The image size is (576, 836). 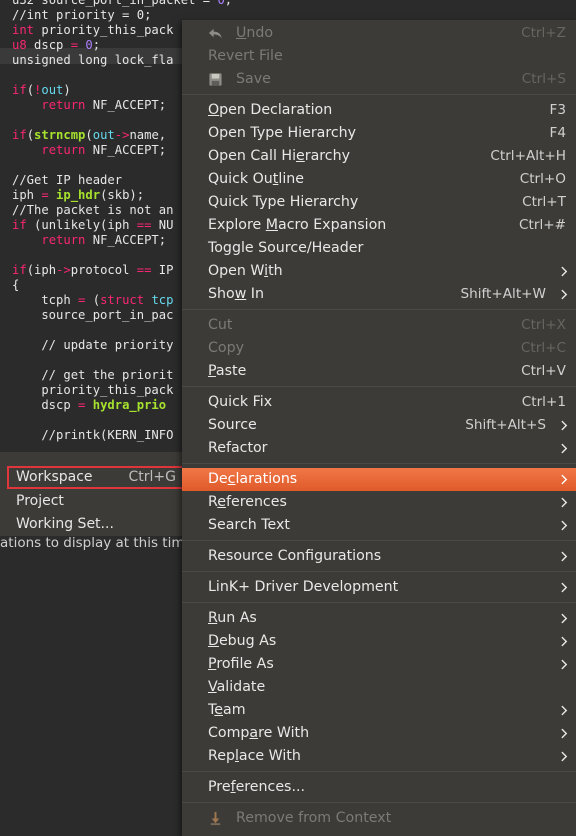 I want to click on code-token: ip_hdr, so click(x=78, y=195).